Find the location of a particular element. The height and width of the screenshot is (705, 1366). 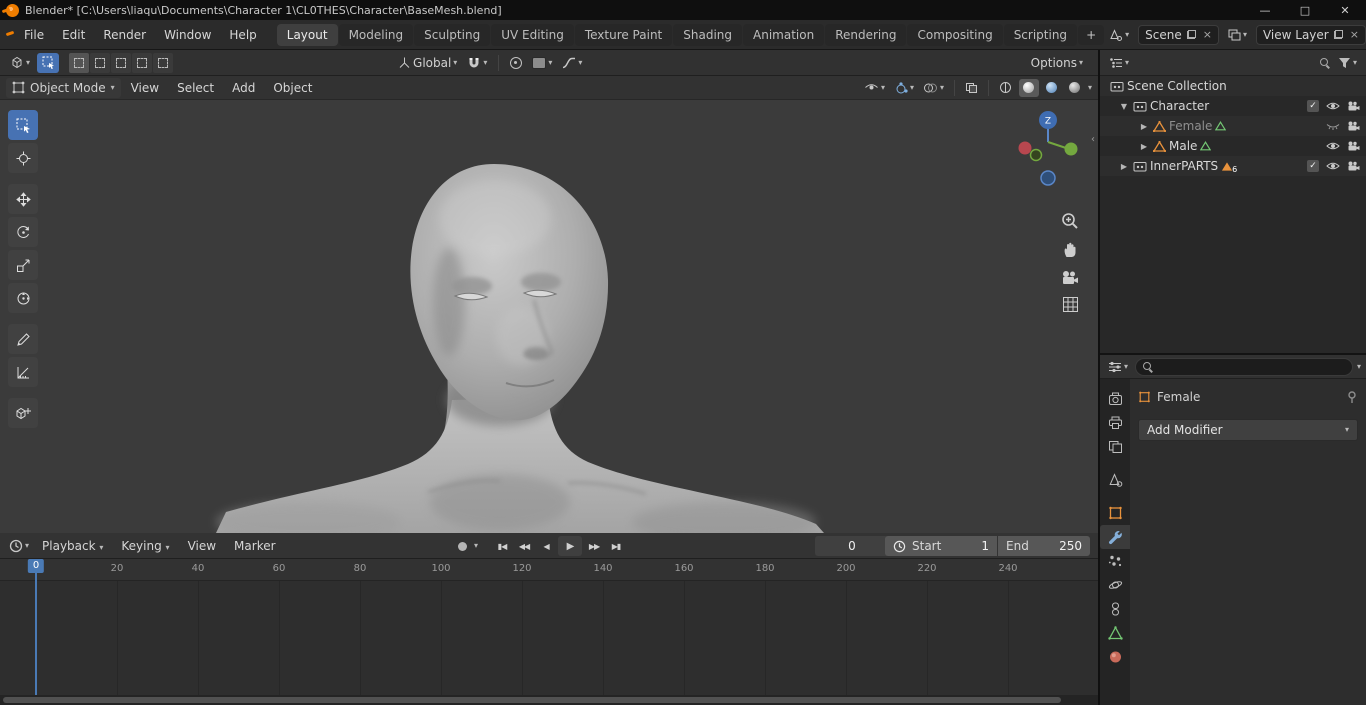

workspace-tab-layout: Layout is located at coordinates (307, 34).